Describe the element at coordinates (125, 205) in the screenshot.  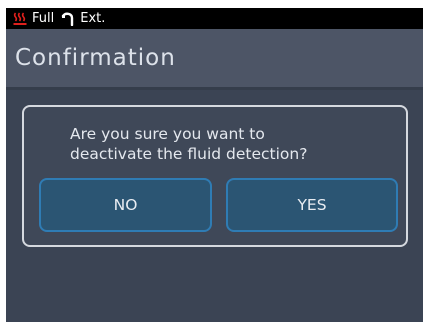
I see `no-button: NO` at that location.